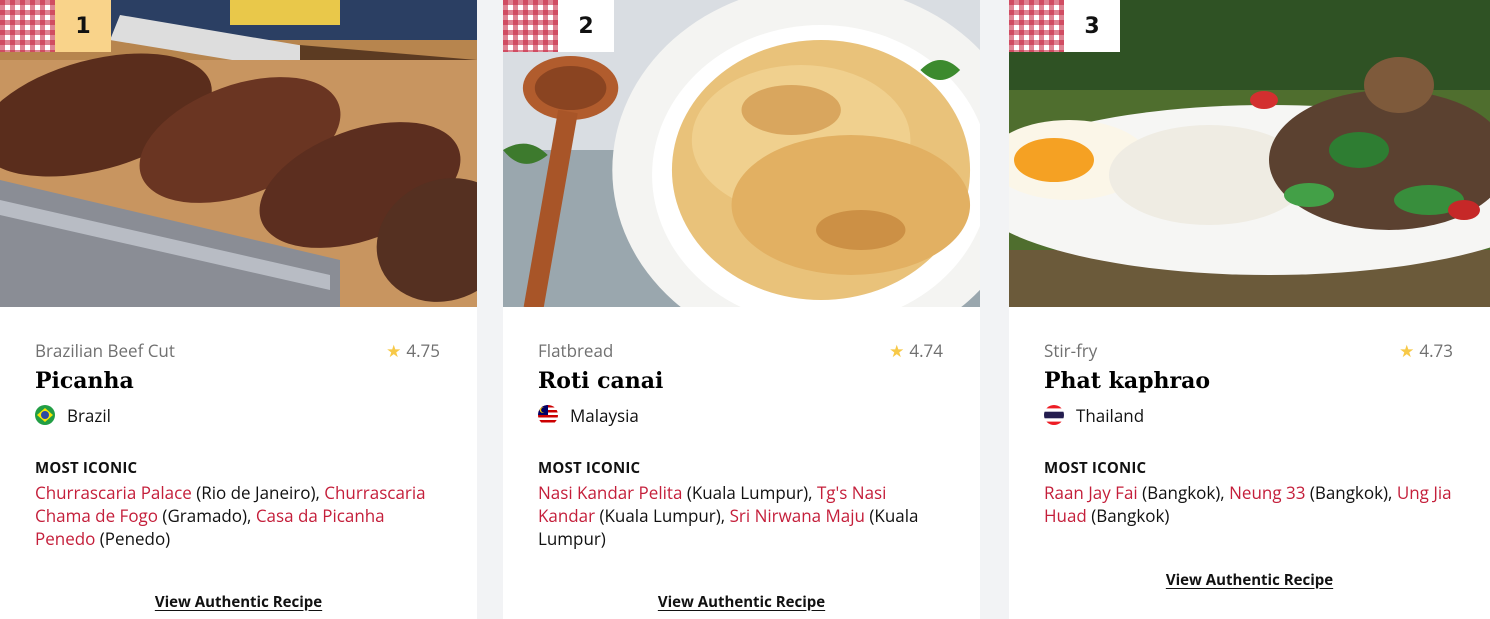 The image size is (1490, 619). Describe the element at coordinates (113, 492) in the screenshot. I see `iconic-place-link: Churrascaria Palace` at that location.